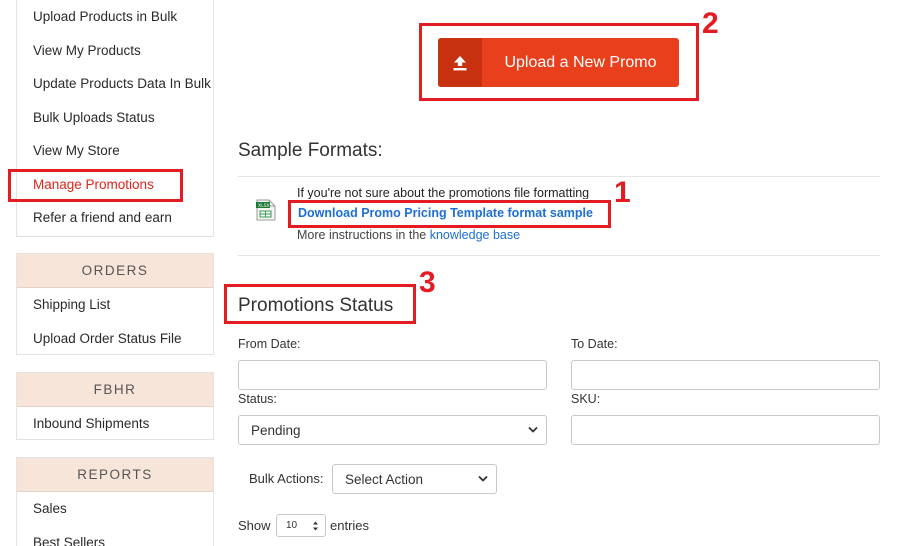 This screenshot has height=546, width=916. What do you see at coordinates (276, 430) in the screenshot?
I see `status-select-value: Pending` at bounding box center [276, 430].